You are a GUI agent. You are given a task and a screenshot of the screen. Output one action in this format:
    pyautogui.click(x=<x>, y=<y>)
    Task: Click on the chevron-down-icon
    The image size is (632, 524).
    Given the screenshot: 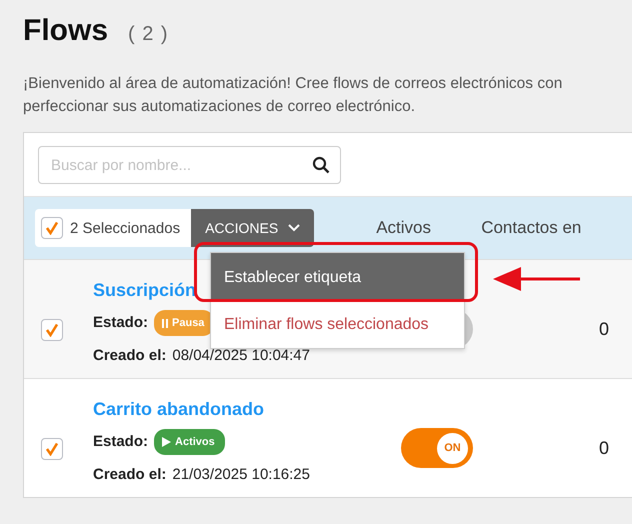 What is the action you would take?
    pyautogui.click(x=294, y=228)
    